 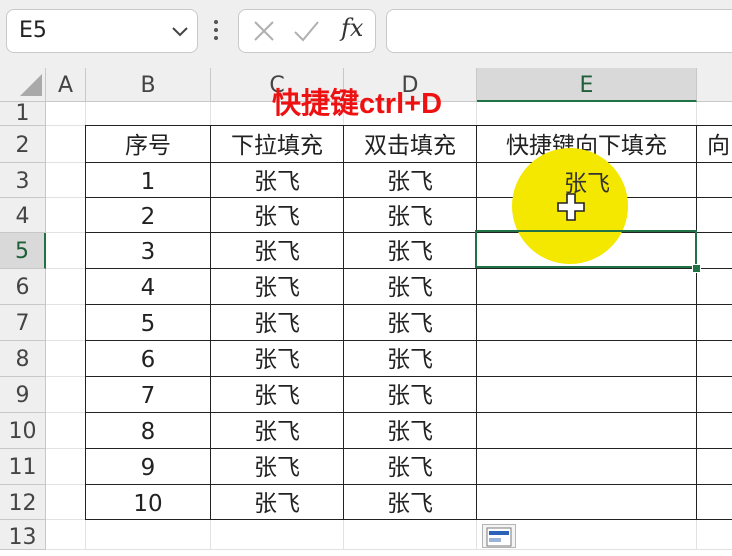 What do you see at coordinates (714, 180) in the screenshot?
I see `cell-f3` at bounding box center [714, 180].